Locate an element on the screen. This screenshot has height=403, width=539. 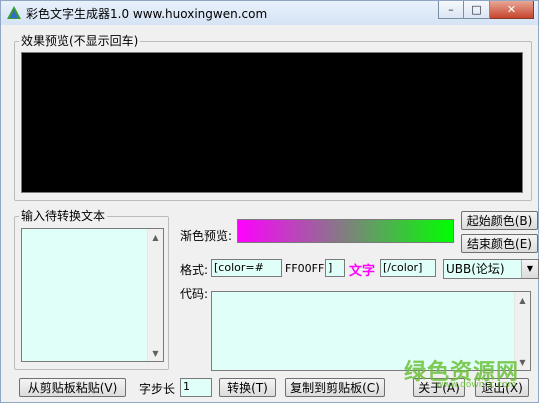
close-button: ✕ is located at coordinates (512, 10).